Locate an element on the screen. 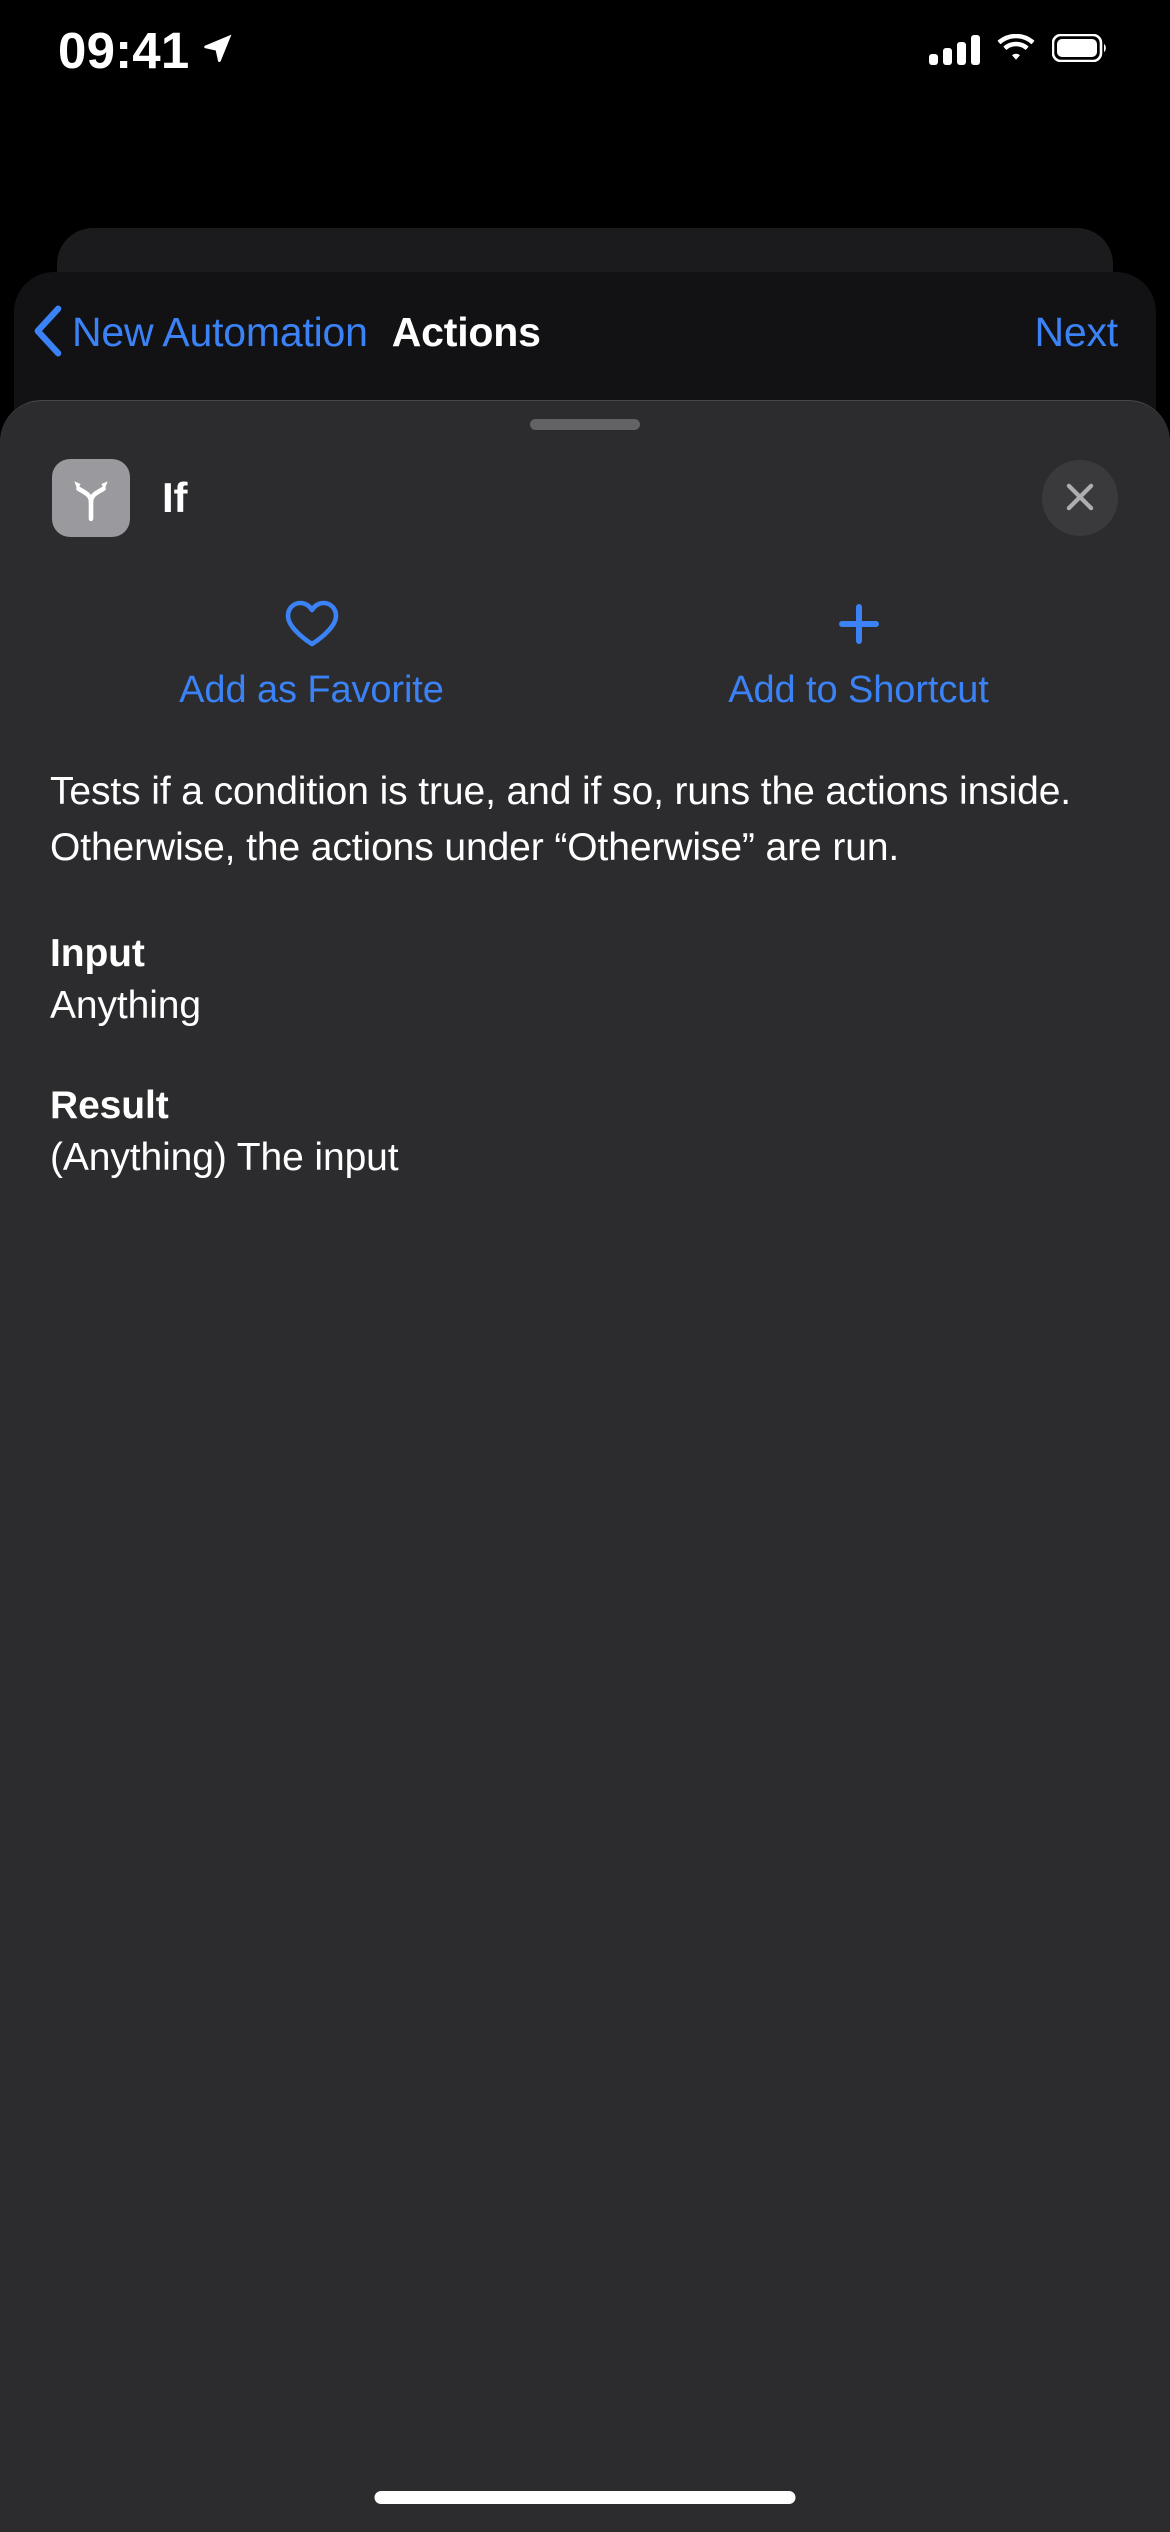 The height and width of the screenshot is (2532, 1170). add-to-shortcut-label: Add to Shortcut is located at coordinates (858, 690).